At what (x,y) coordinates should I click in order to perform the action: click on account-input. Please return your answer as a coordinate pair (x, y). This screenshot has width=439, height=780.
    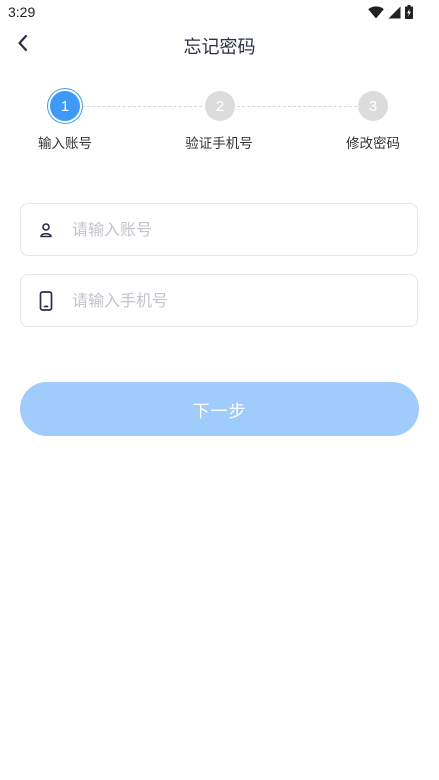
    Looking at the image, I should click on (237, 229).